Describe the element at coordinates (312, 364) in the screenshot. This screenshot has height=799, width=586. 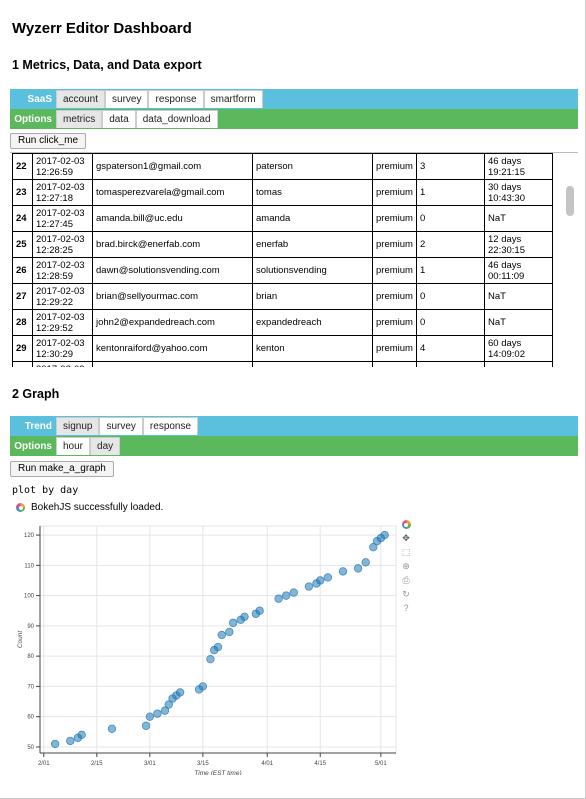
I see `company-cell: ucookcinci` at that location.